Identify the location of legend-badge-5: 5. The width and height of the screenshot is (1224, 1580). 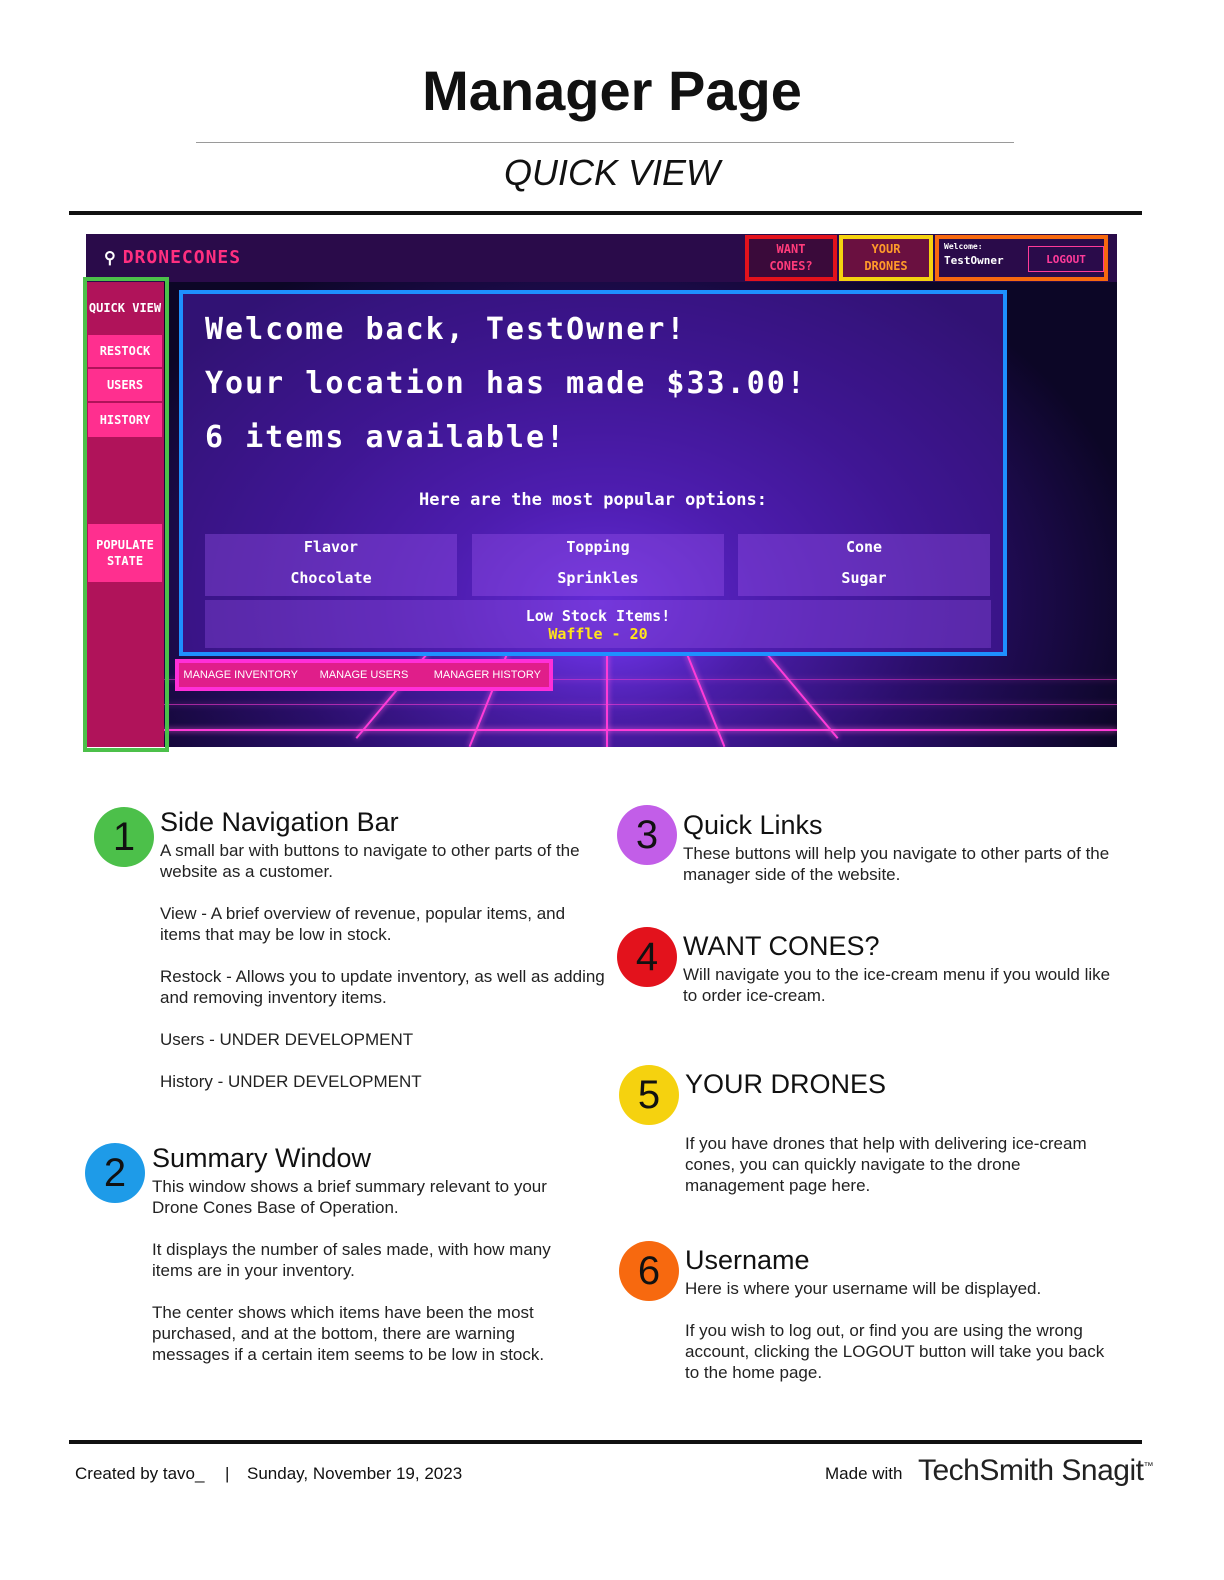
(649, 1095).